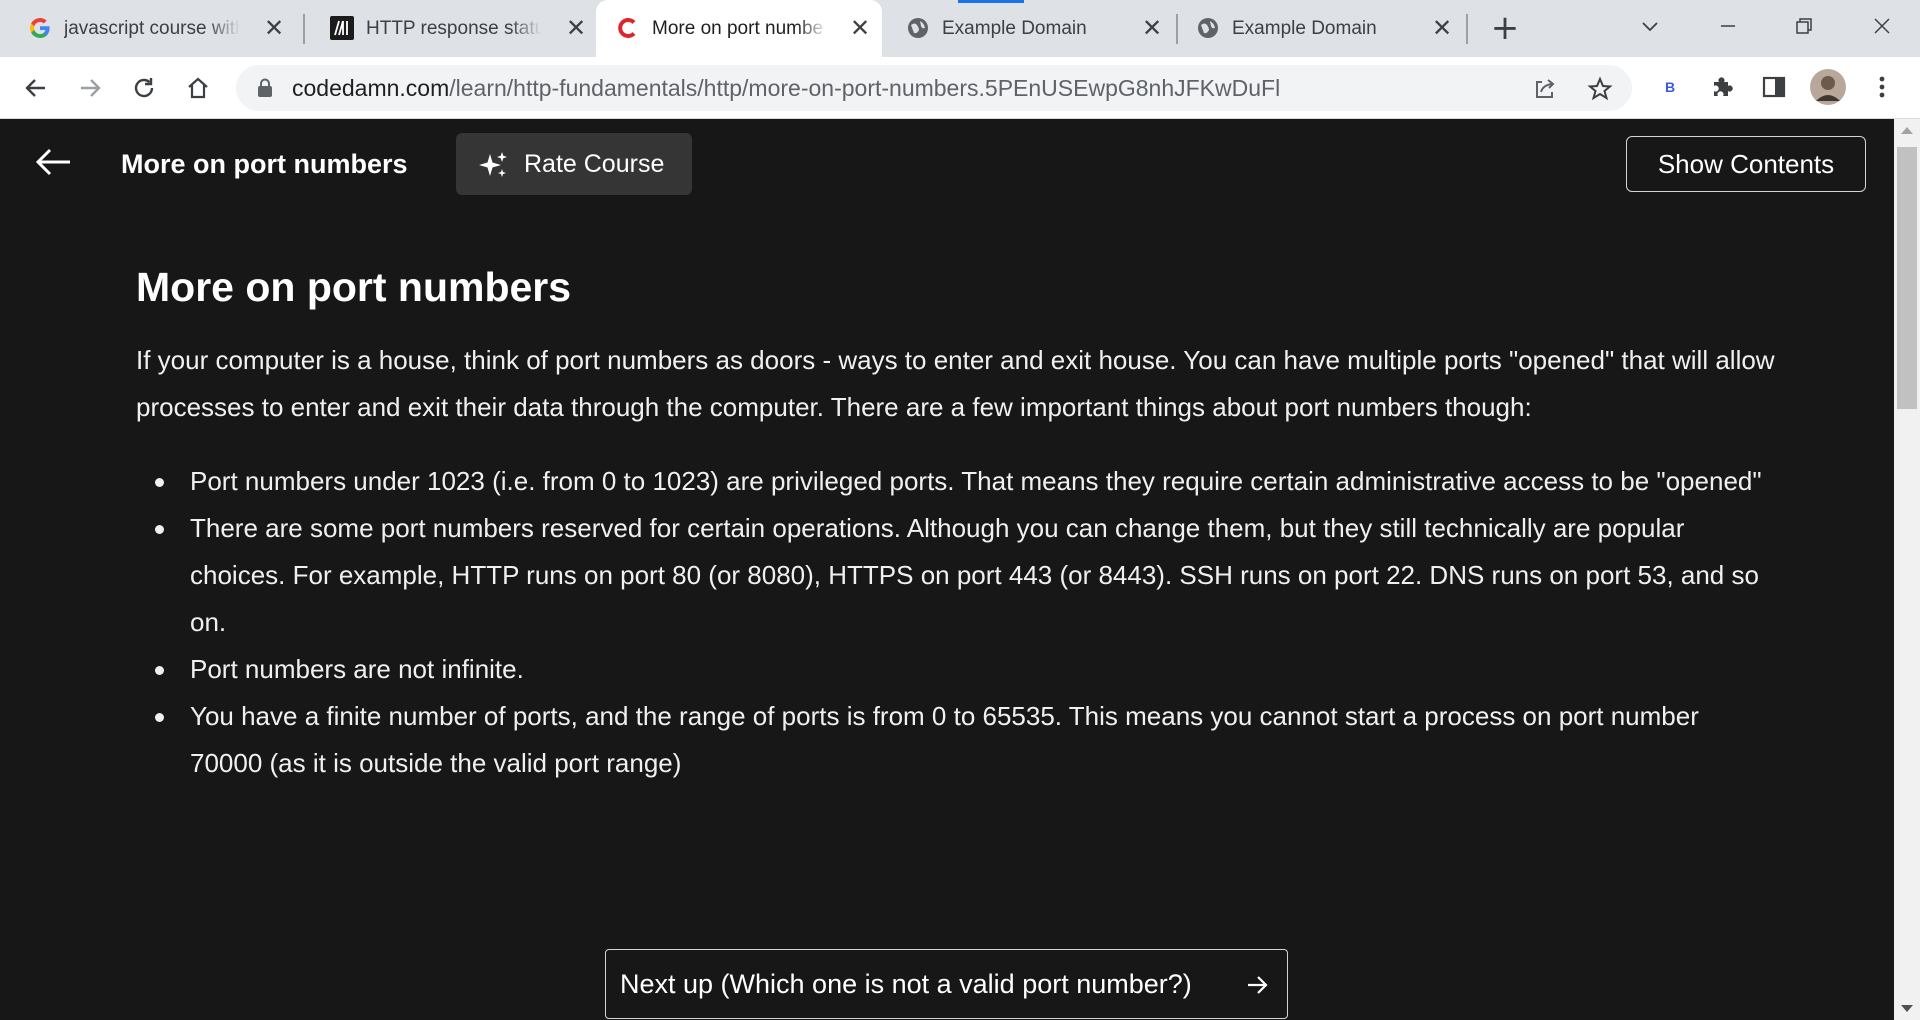  What do you see at coordinates (198, 88) in the screenshot?
I see `home-icon` at bounding box center [198, 88].